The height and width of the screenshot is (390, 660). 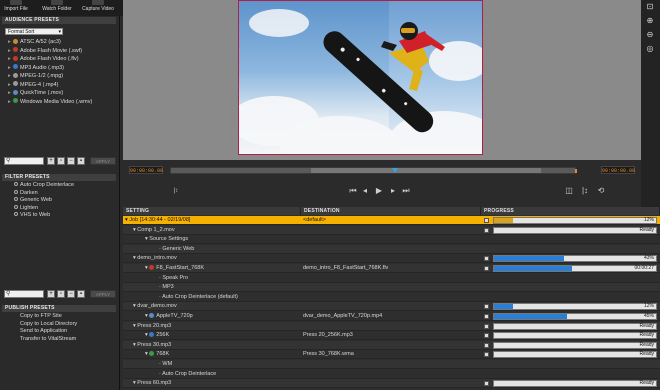 What do you see at coordinates (406, 191) in the screenshot?
I see `go-to-end-icon: ⏭` at bounding box center [406, 191].